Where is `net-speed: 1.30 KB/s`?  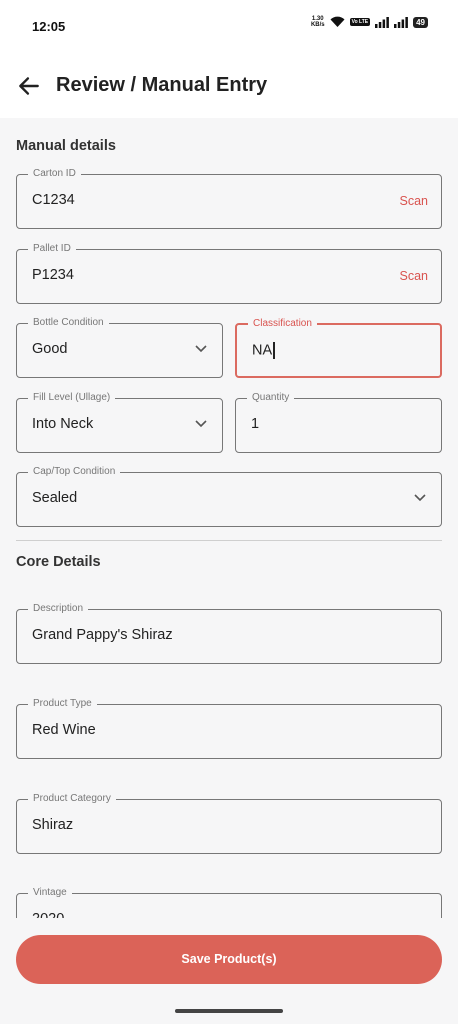 net-speed: 1.30 KB/s is located at coordinates (317, 22).